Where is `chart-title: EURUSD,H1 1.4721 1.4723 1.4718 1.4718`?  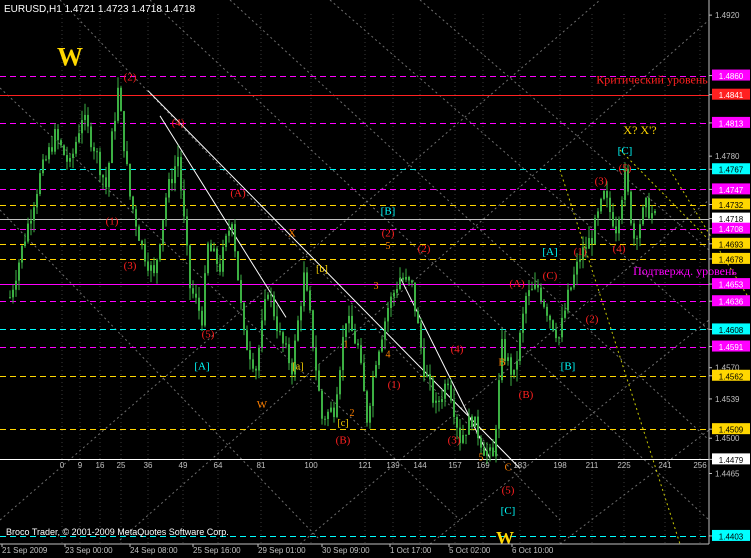 chart-title: EURUSD,H1 1.4721 1.4723 1.4718 1.4718 is located at coordinates (100, 9).